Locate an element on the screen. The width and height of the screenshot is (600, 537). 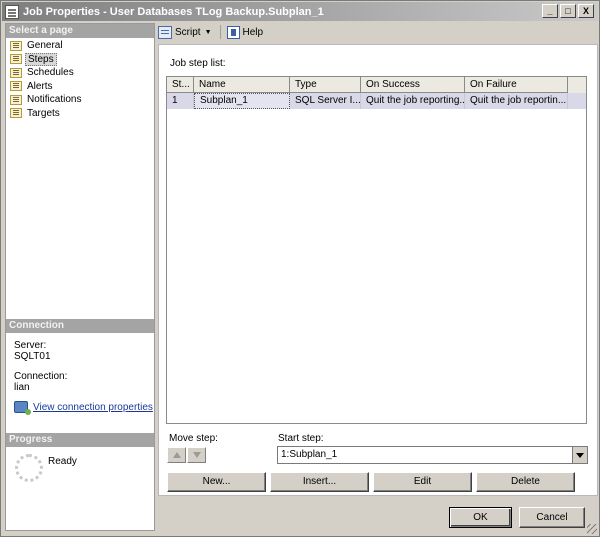
arrow-down-icon is located at coordinates (196, 455).